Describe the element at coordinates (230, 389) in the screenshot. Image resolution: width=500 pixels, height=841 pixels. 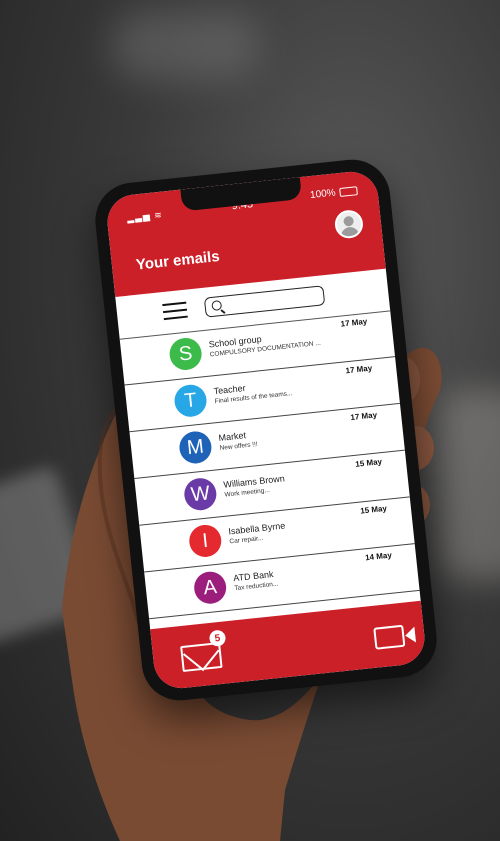
I see `email-sender: Teacher` at that location.